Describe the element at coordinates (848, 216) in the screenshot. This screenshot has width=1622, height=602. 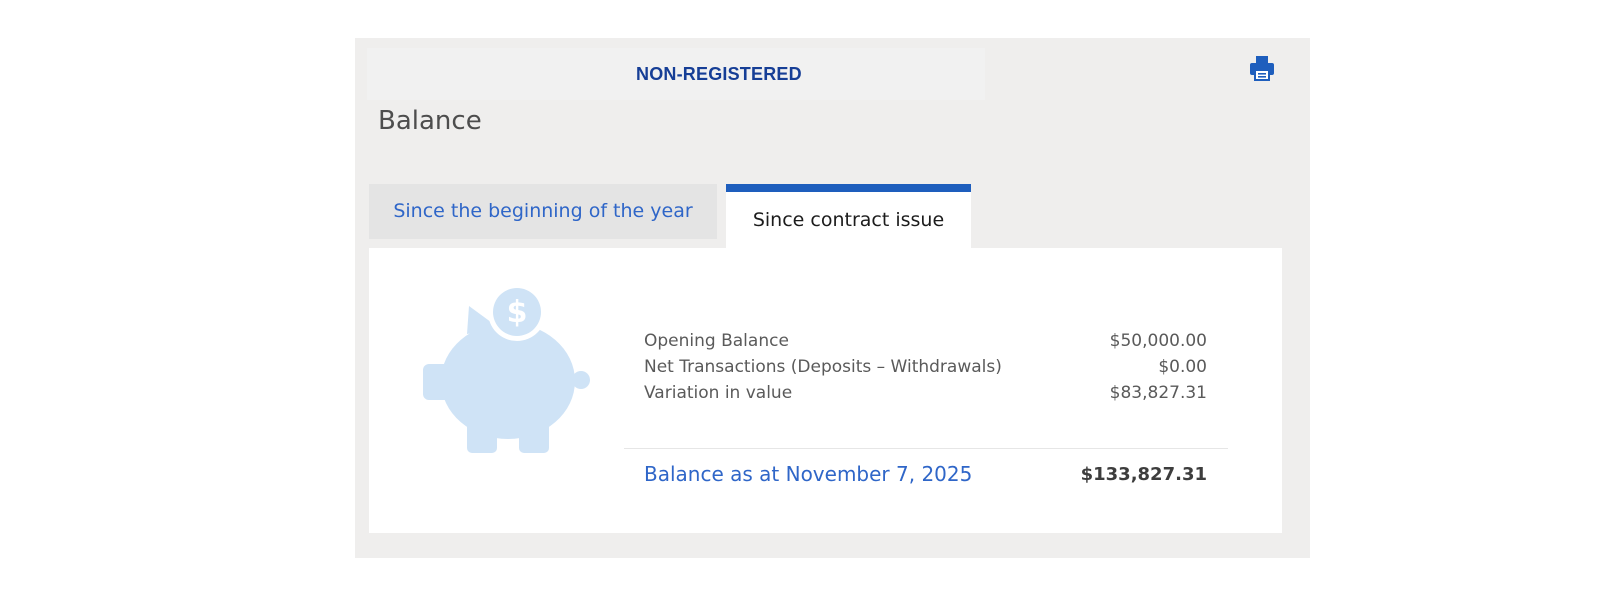
I see `tab-since-contract-issue: Since contract issue` at that location.